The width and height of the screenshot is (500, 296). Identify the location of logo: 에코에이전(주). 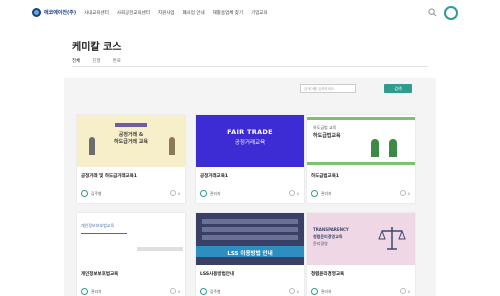
(54, 12).